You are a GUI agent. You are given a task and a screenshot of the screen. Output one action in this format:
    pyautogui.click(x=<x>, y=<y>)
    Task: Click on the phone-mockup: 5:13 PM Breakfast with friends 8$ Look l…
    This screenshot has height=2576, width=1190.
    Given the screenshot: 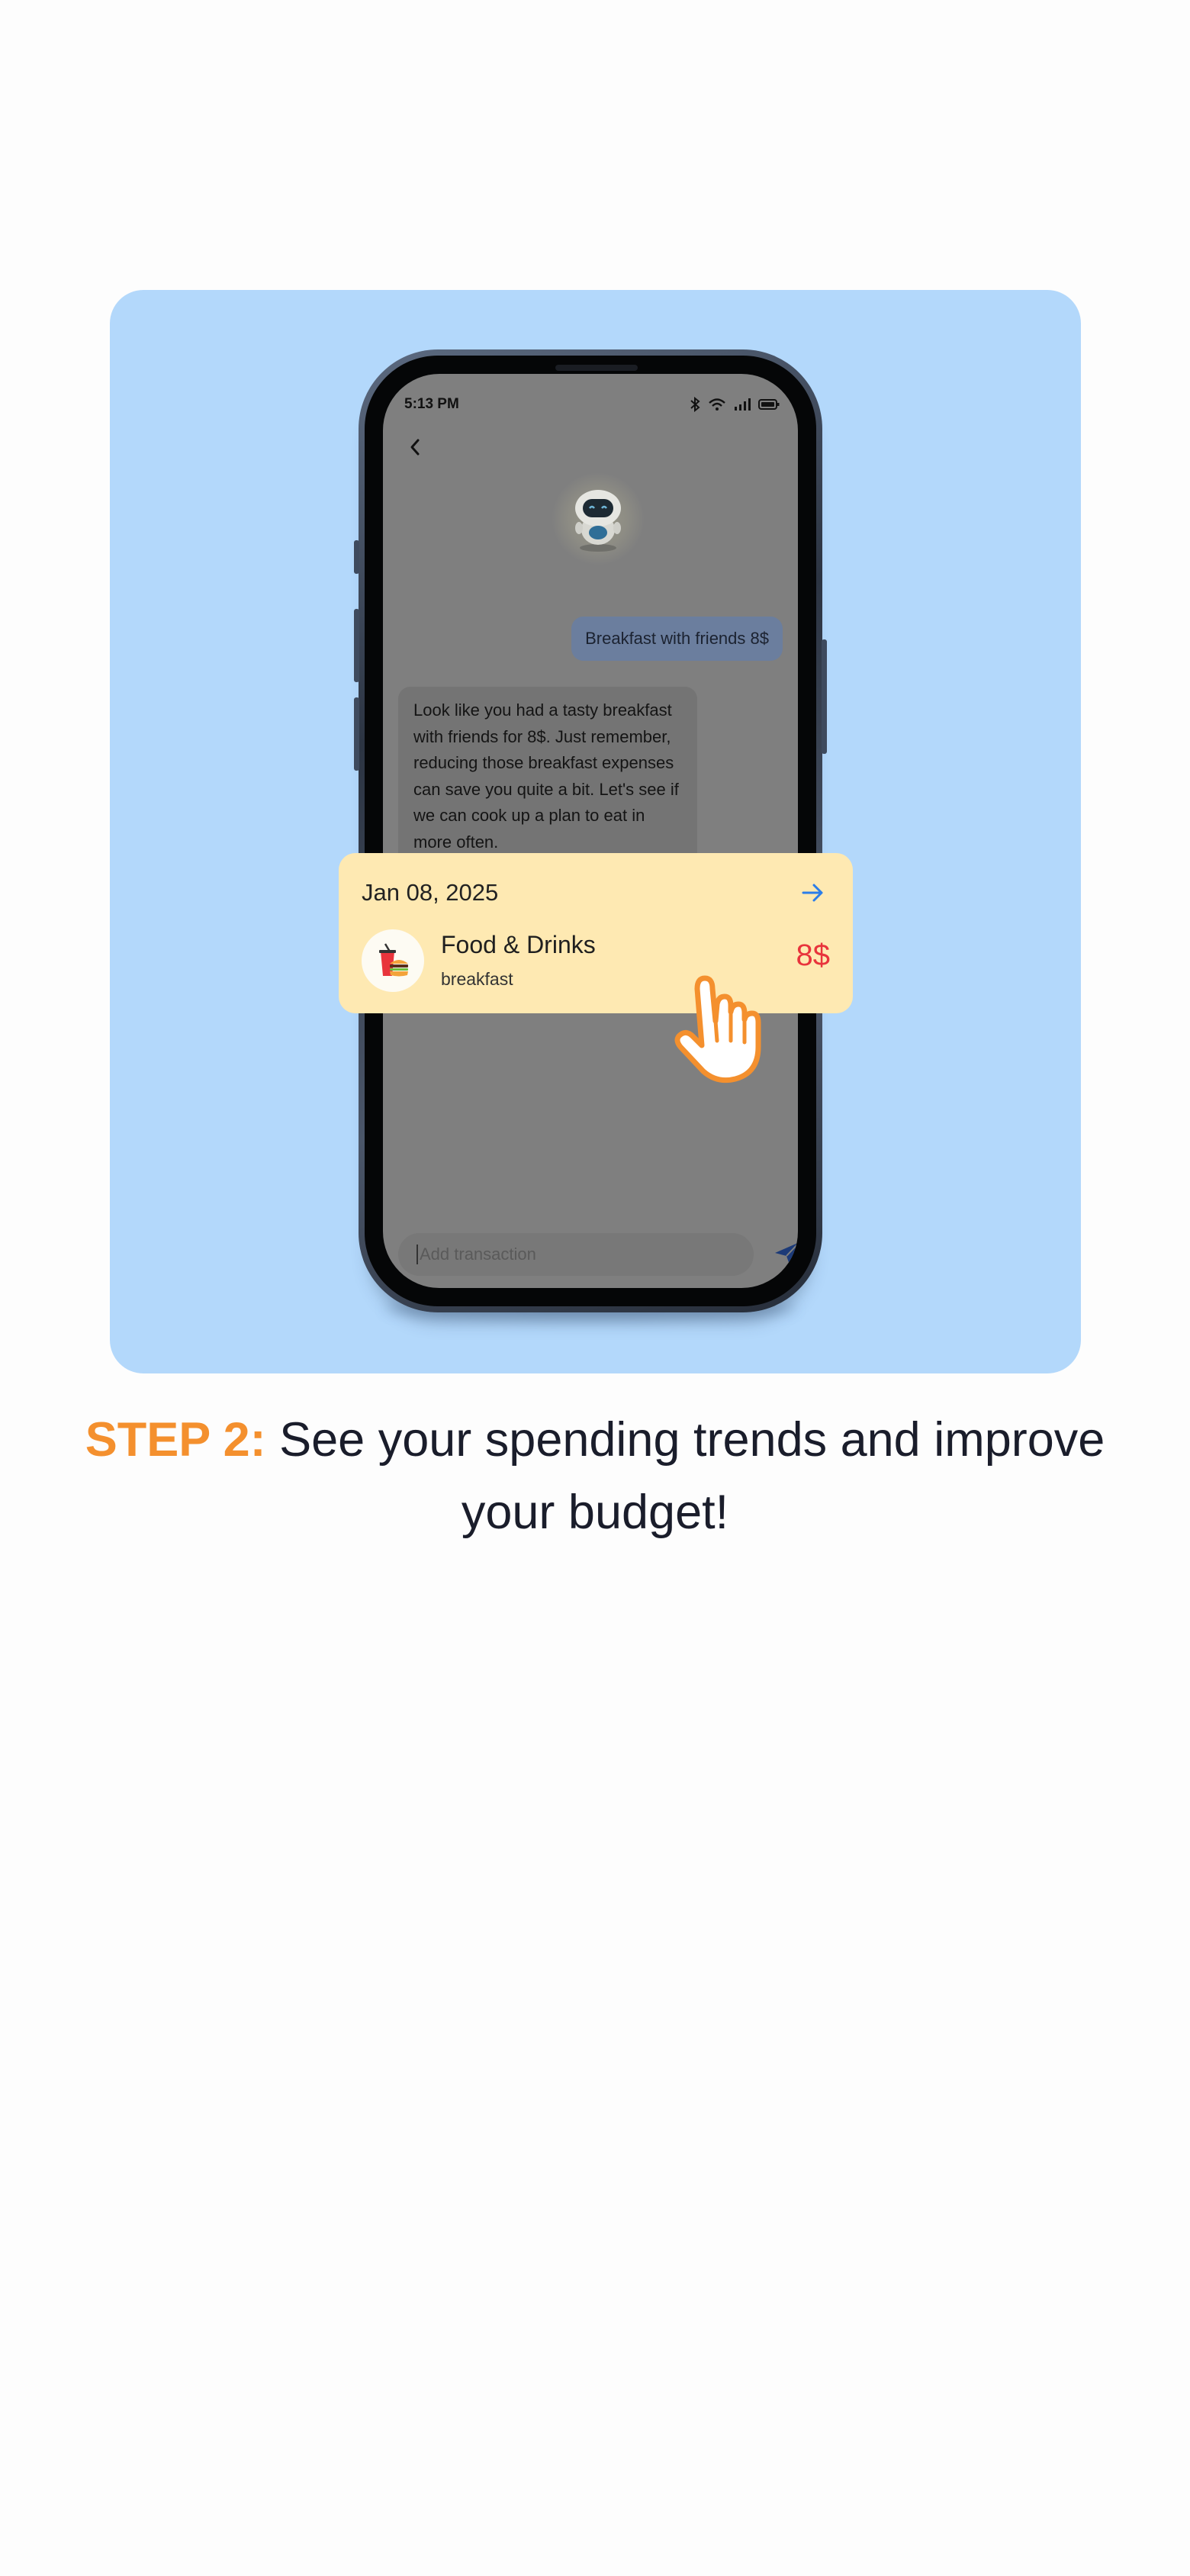 What is the action you would take?
    pyautogui.click(x=590, y=830)
    